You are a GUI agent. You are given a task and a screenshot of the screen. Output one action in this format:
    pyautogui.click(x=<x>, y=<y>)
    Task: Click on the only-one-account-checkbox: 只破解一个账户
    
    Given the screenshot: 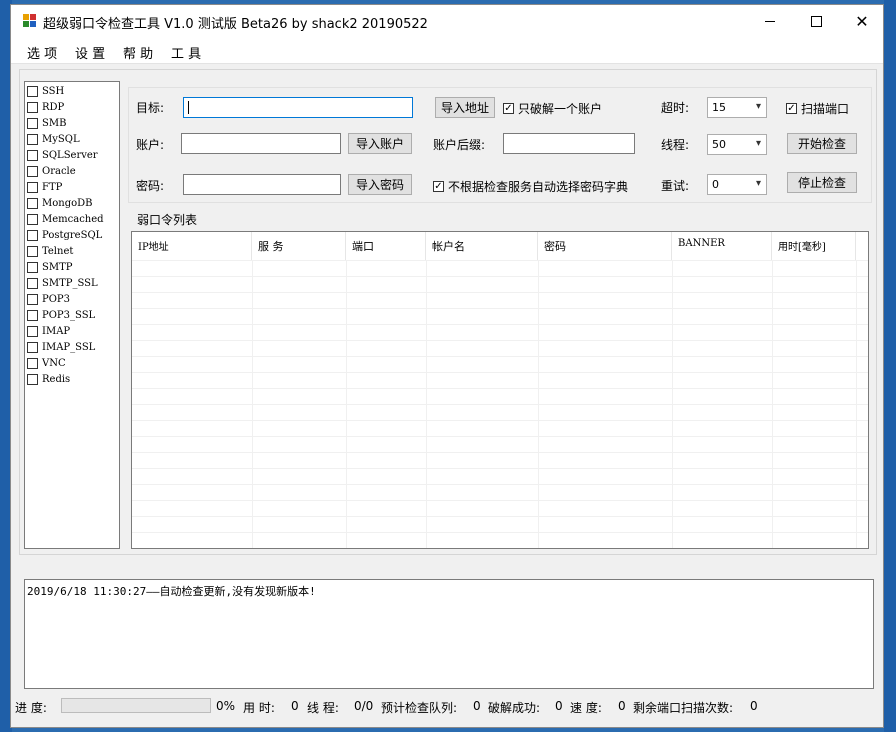 What is the action you would take?
    pyautogui.click(x=552, y=108)
    